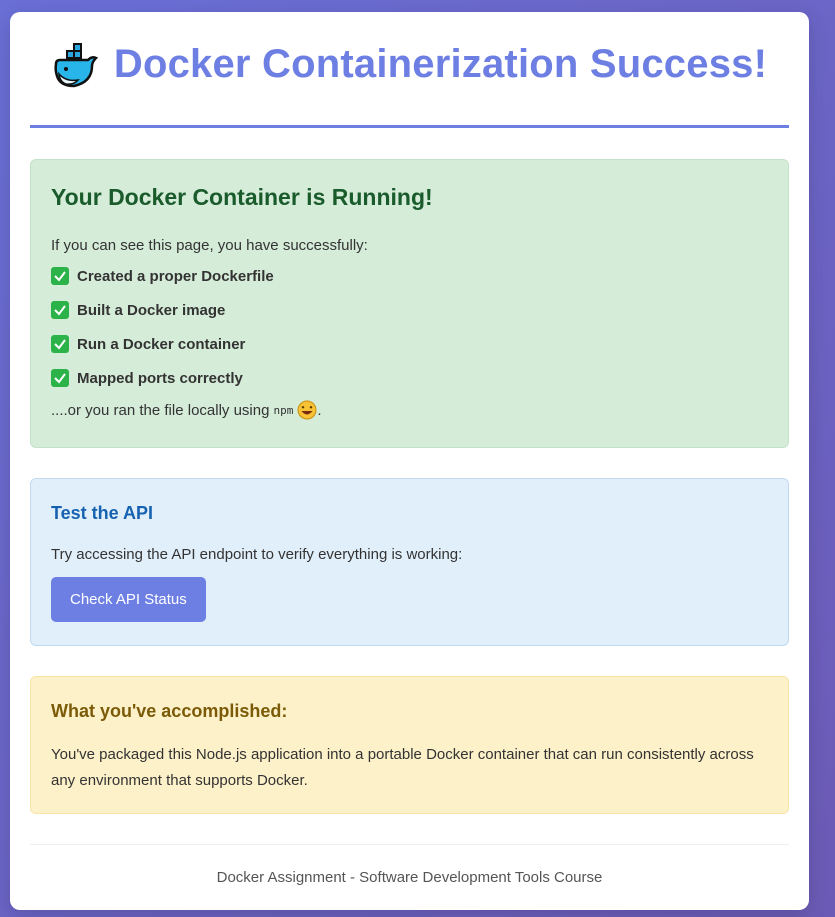 The height and width of the screenshot is (917, 835). I want to click on page-header: Docker Containerization Success!, so click(409, 80).